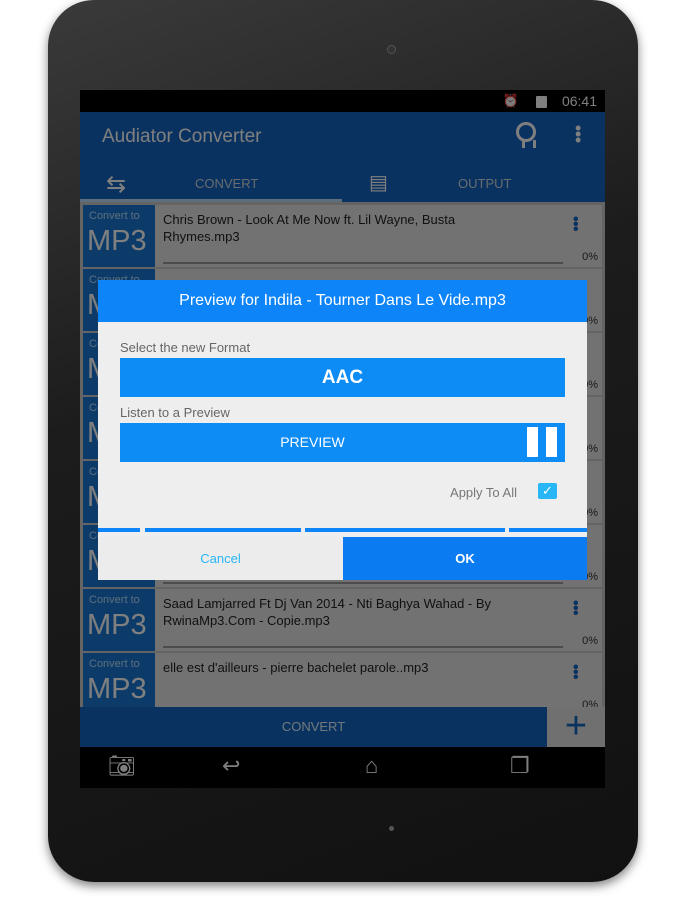 Image resolution: width=686 pixels, height=900 pixels. Describe the element at coordinates (185, 347) in the screenshot. I see `format-label: Select the new Format` at that location.